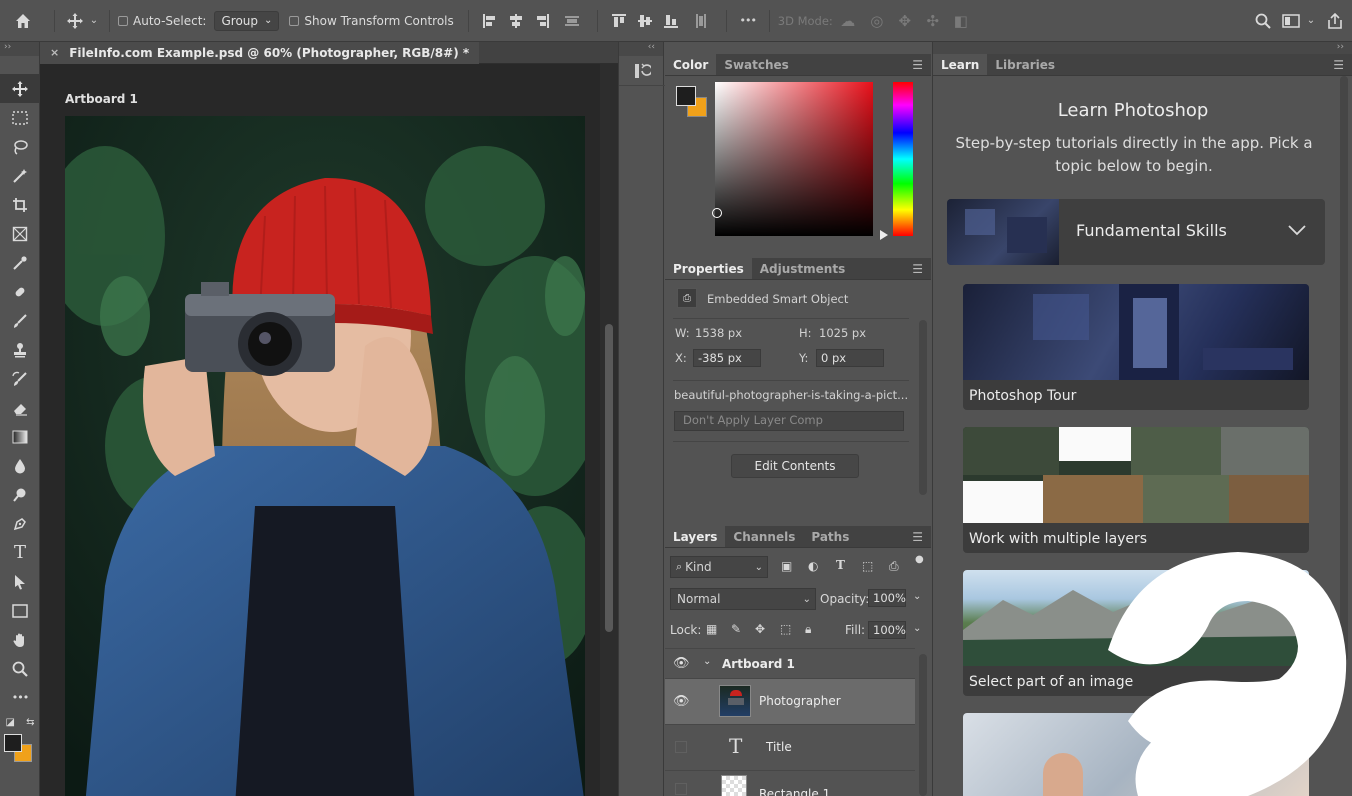 The image size is (1352, 796). I want to click on home-icon, so click(23, 21).